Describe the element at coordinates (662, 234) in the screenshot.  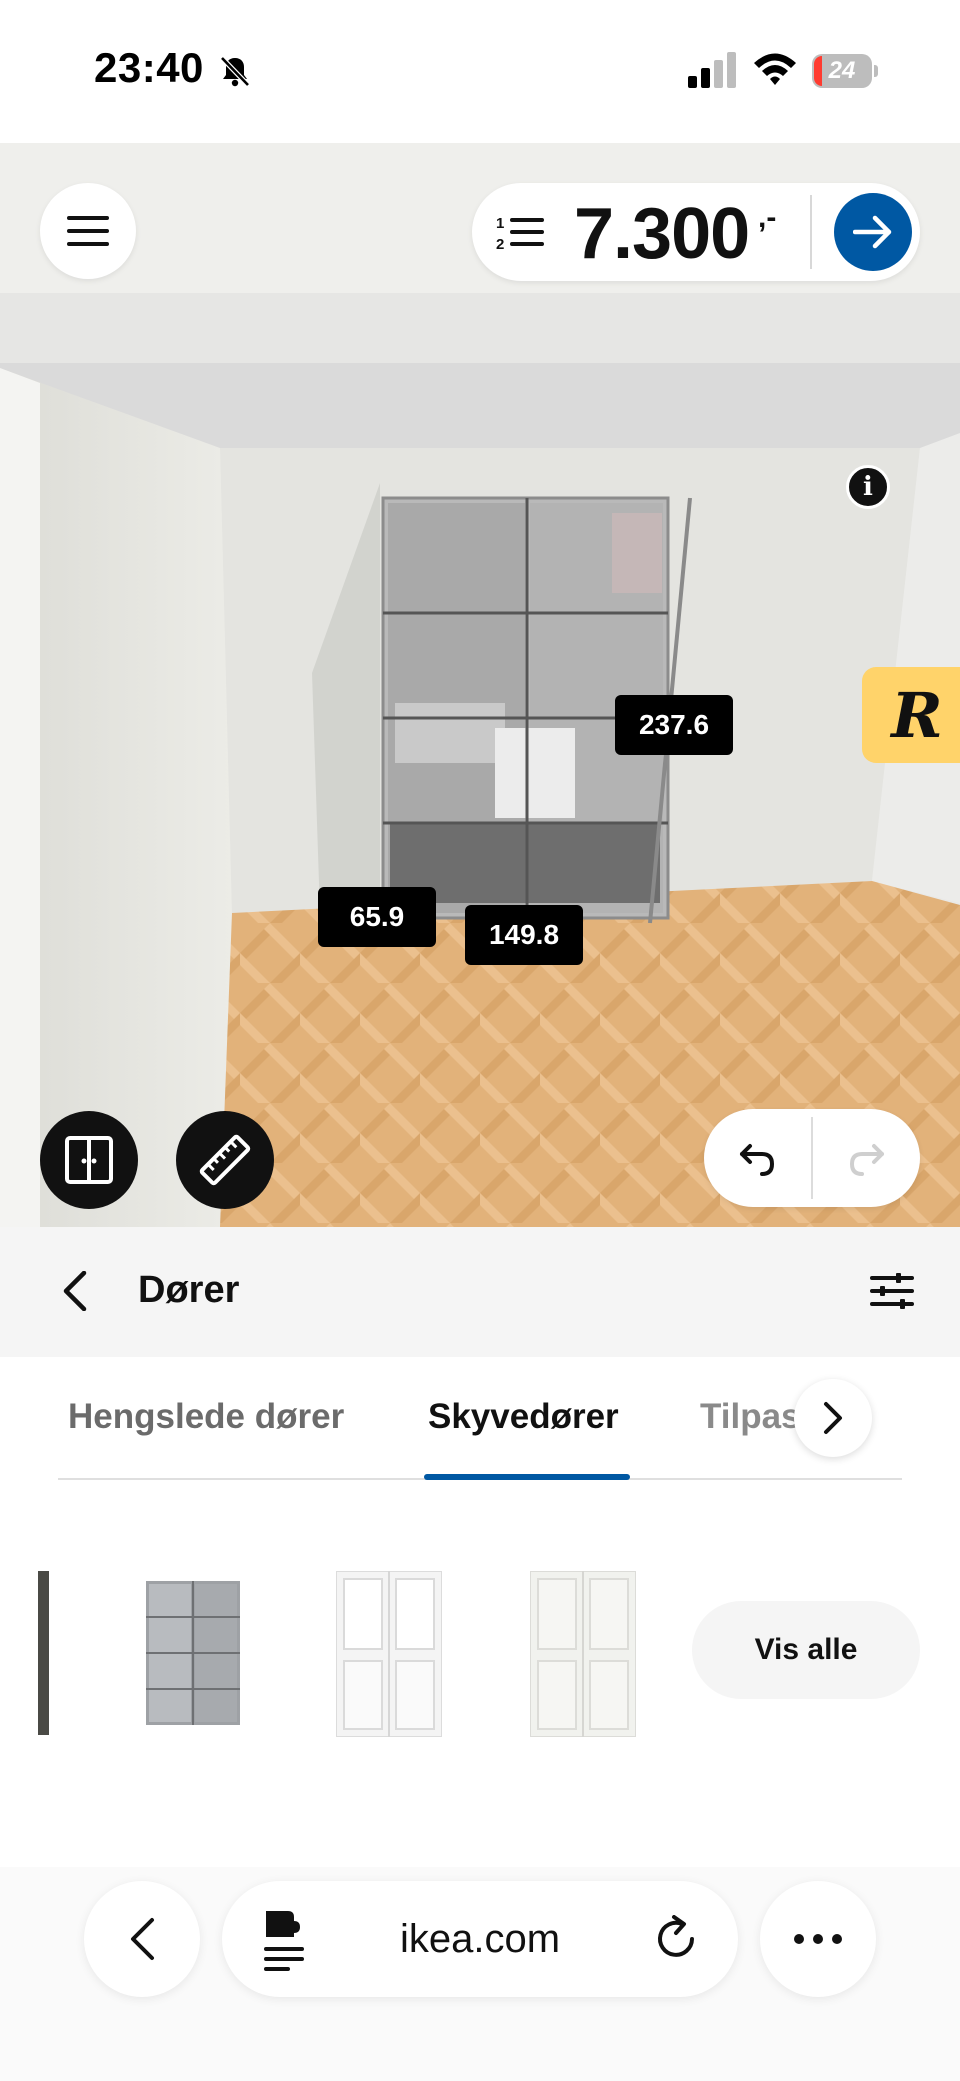
I see `total-price: 7.300` at that location.